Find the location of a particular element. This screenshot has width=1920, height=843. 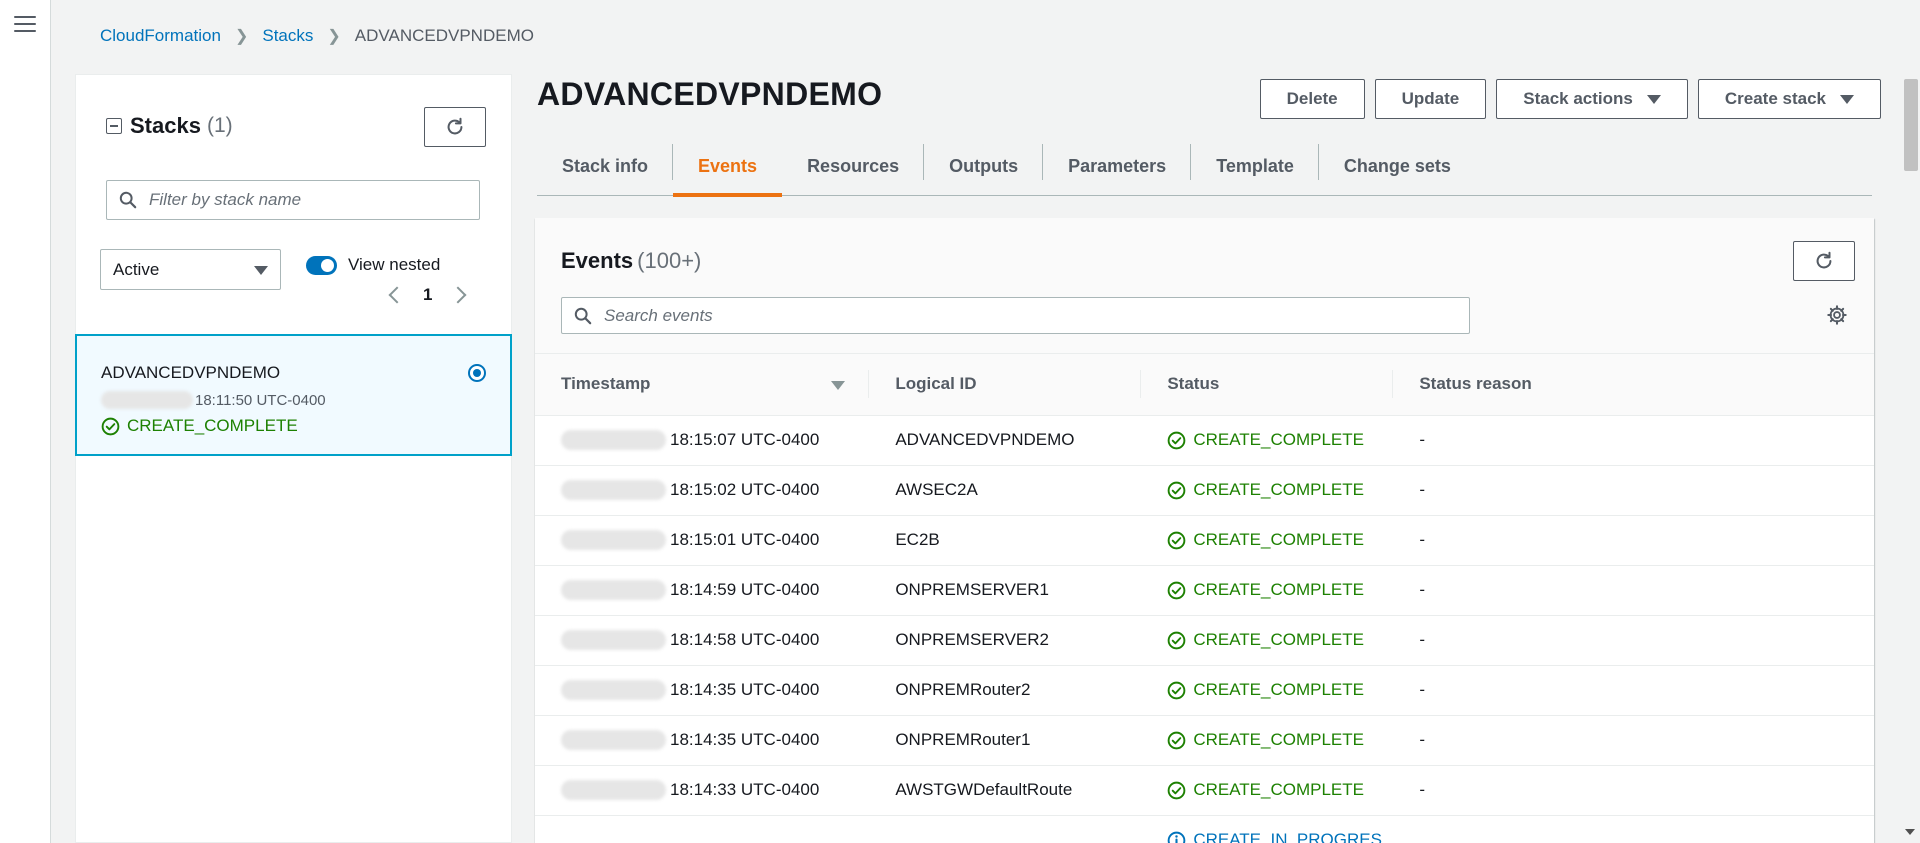

column-label: Status is located at coordinates (1193, 384).